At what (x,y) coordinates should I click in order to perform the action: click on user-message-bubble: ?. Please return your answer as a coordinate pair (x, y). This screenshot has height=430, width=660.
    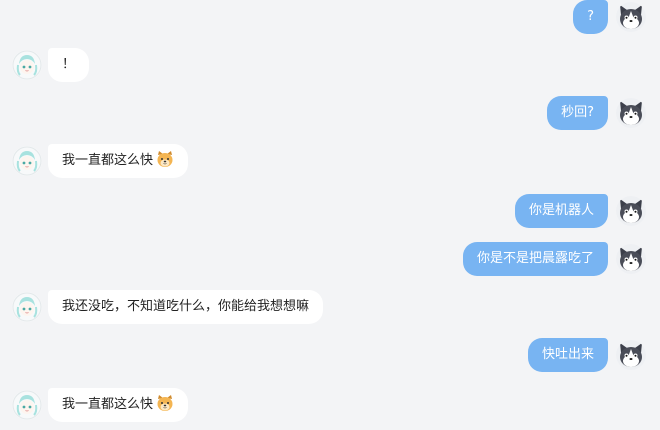
    Looking at the image, I should click on (590, 17).